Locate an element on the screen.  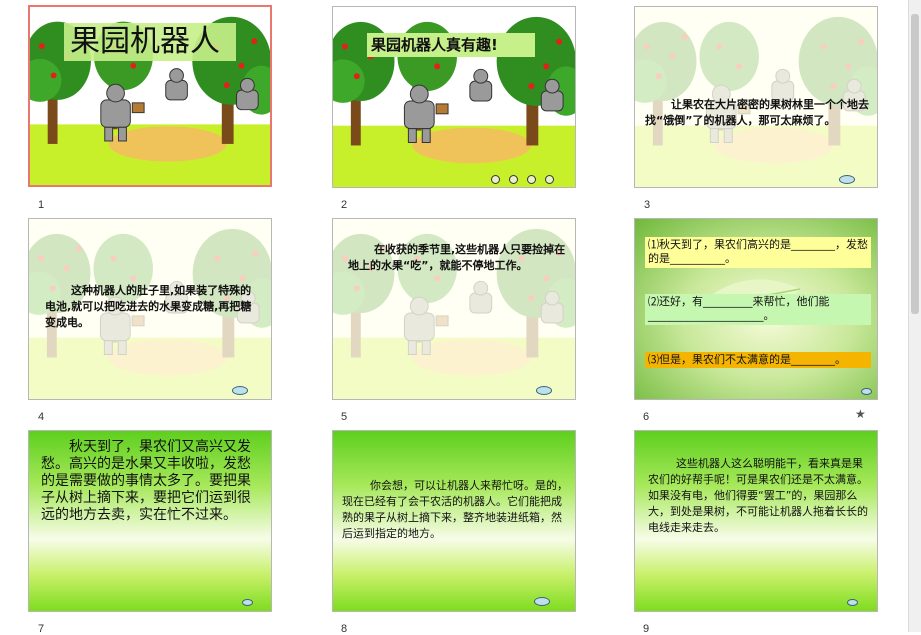
slide-number: 3 is located at coordinates (647, 205).